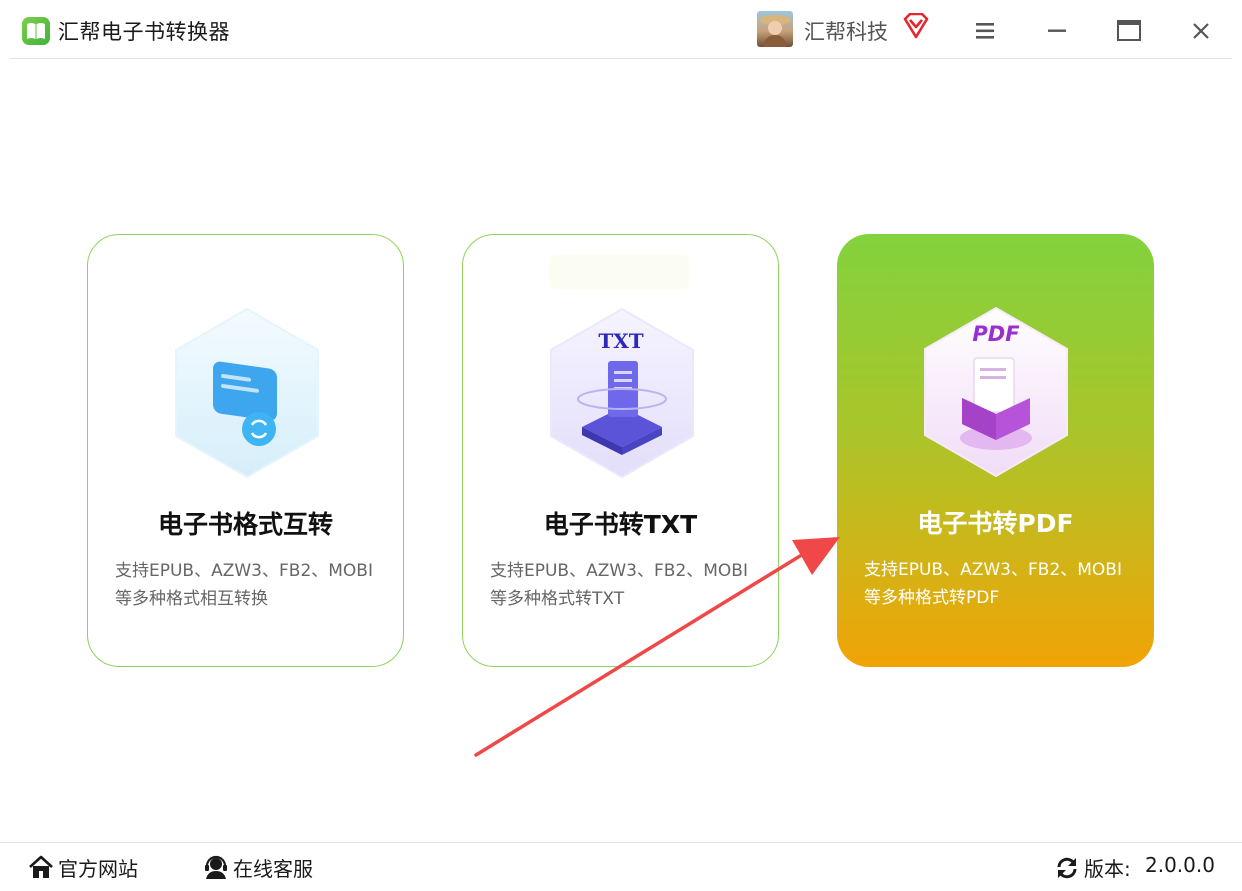 The image size is (1242, 891). I want to click on close-icon, so click(1201, 31).